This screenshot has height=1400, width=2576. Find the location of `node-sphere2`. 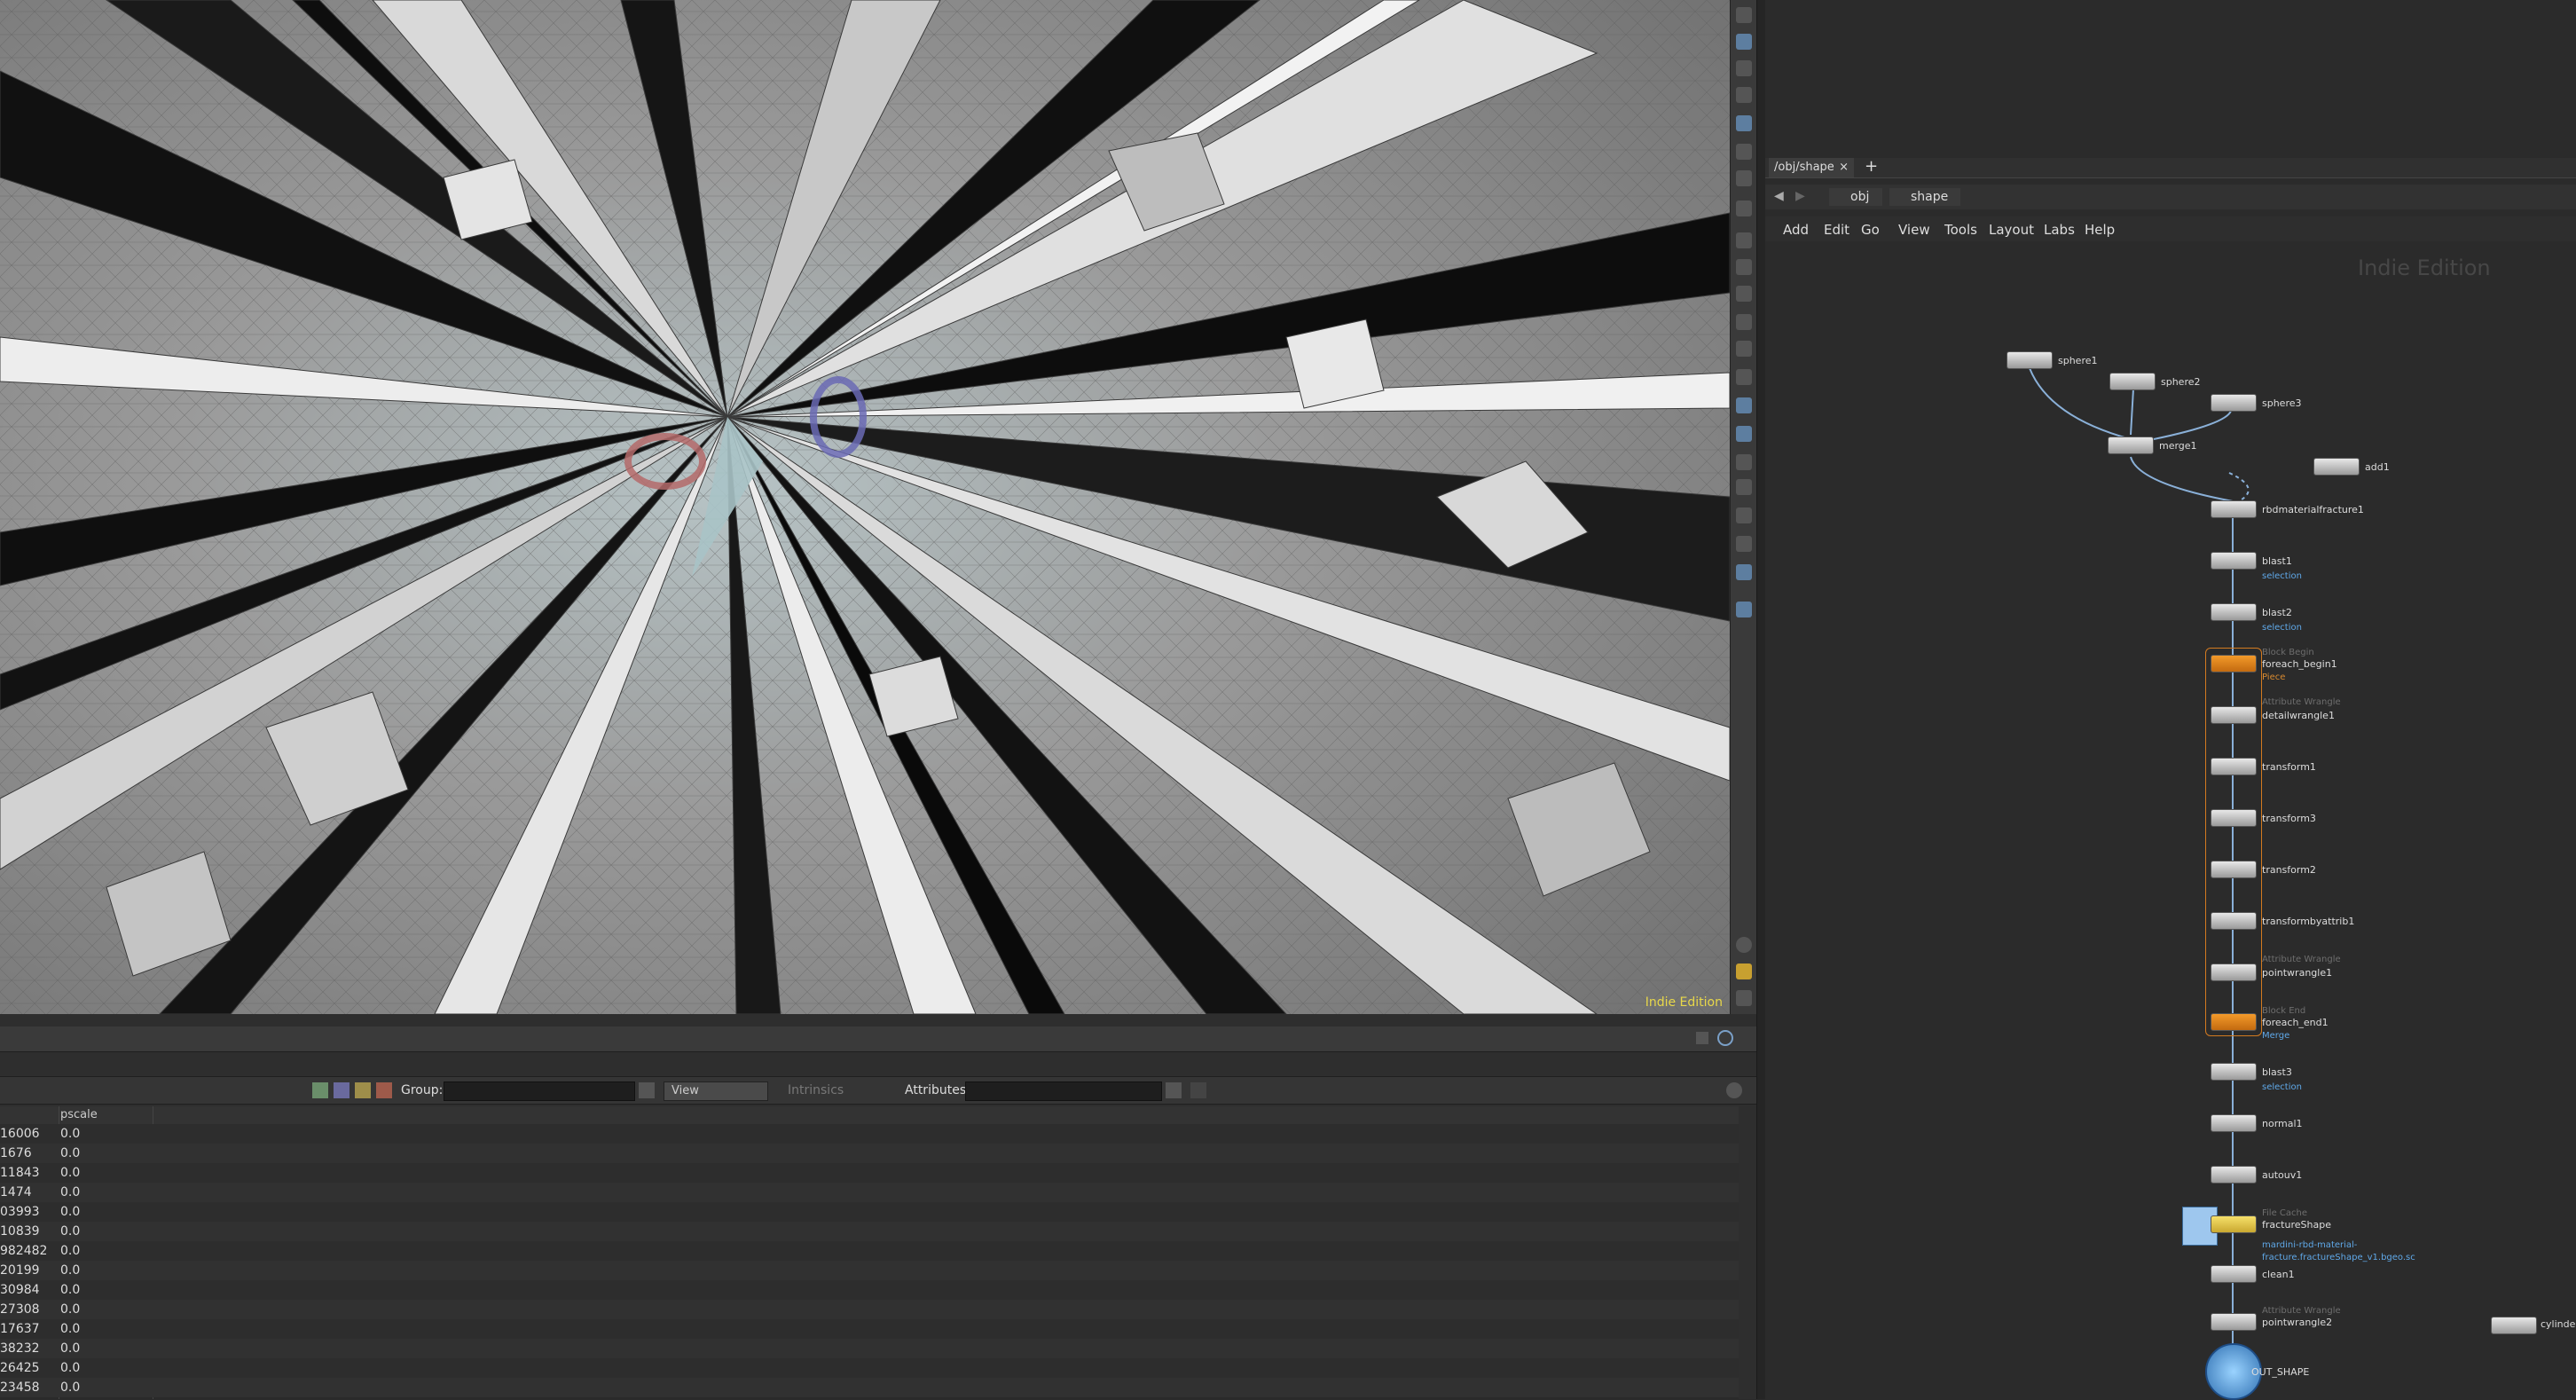

node-sphere2 is located at coordinates (2132, 382).